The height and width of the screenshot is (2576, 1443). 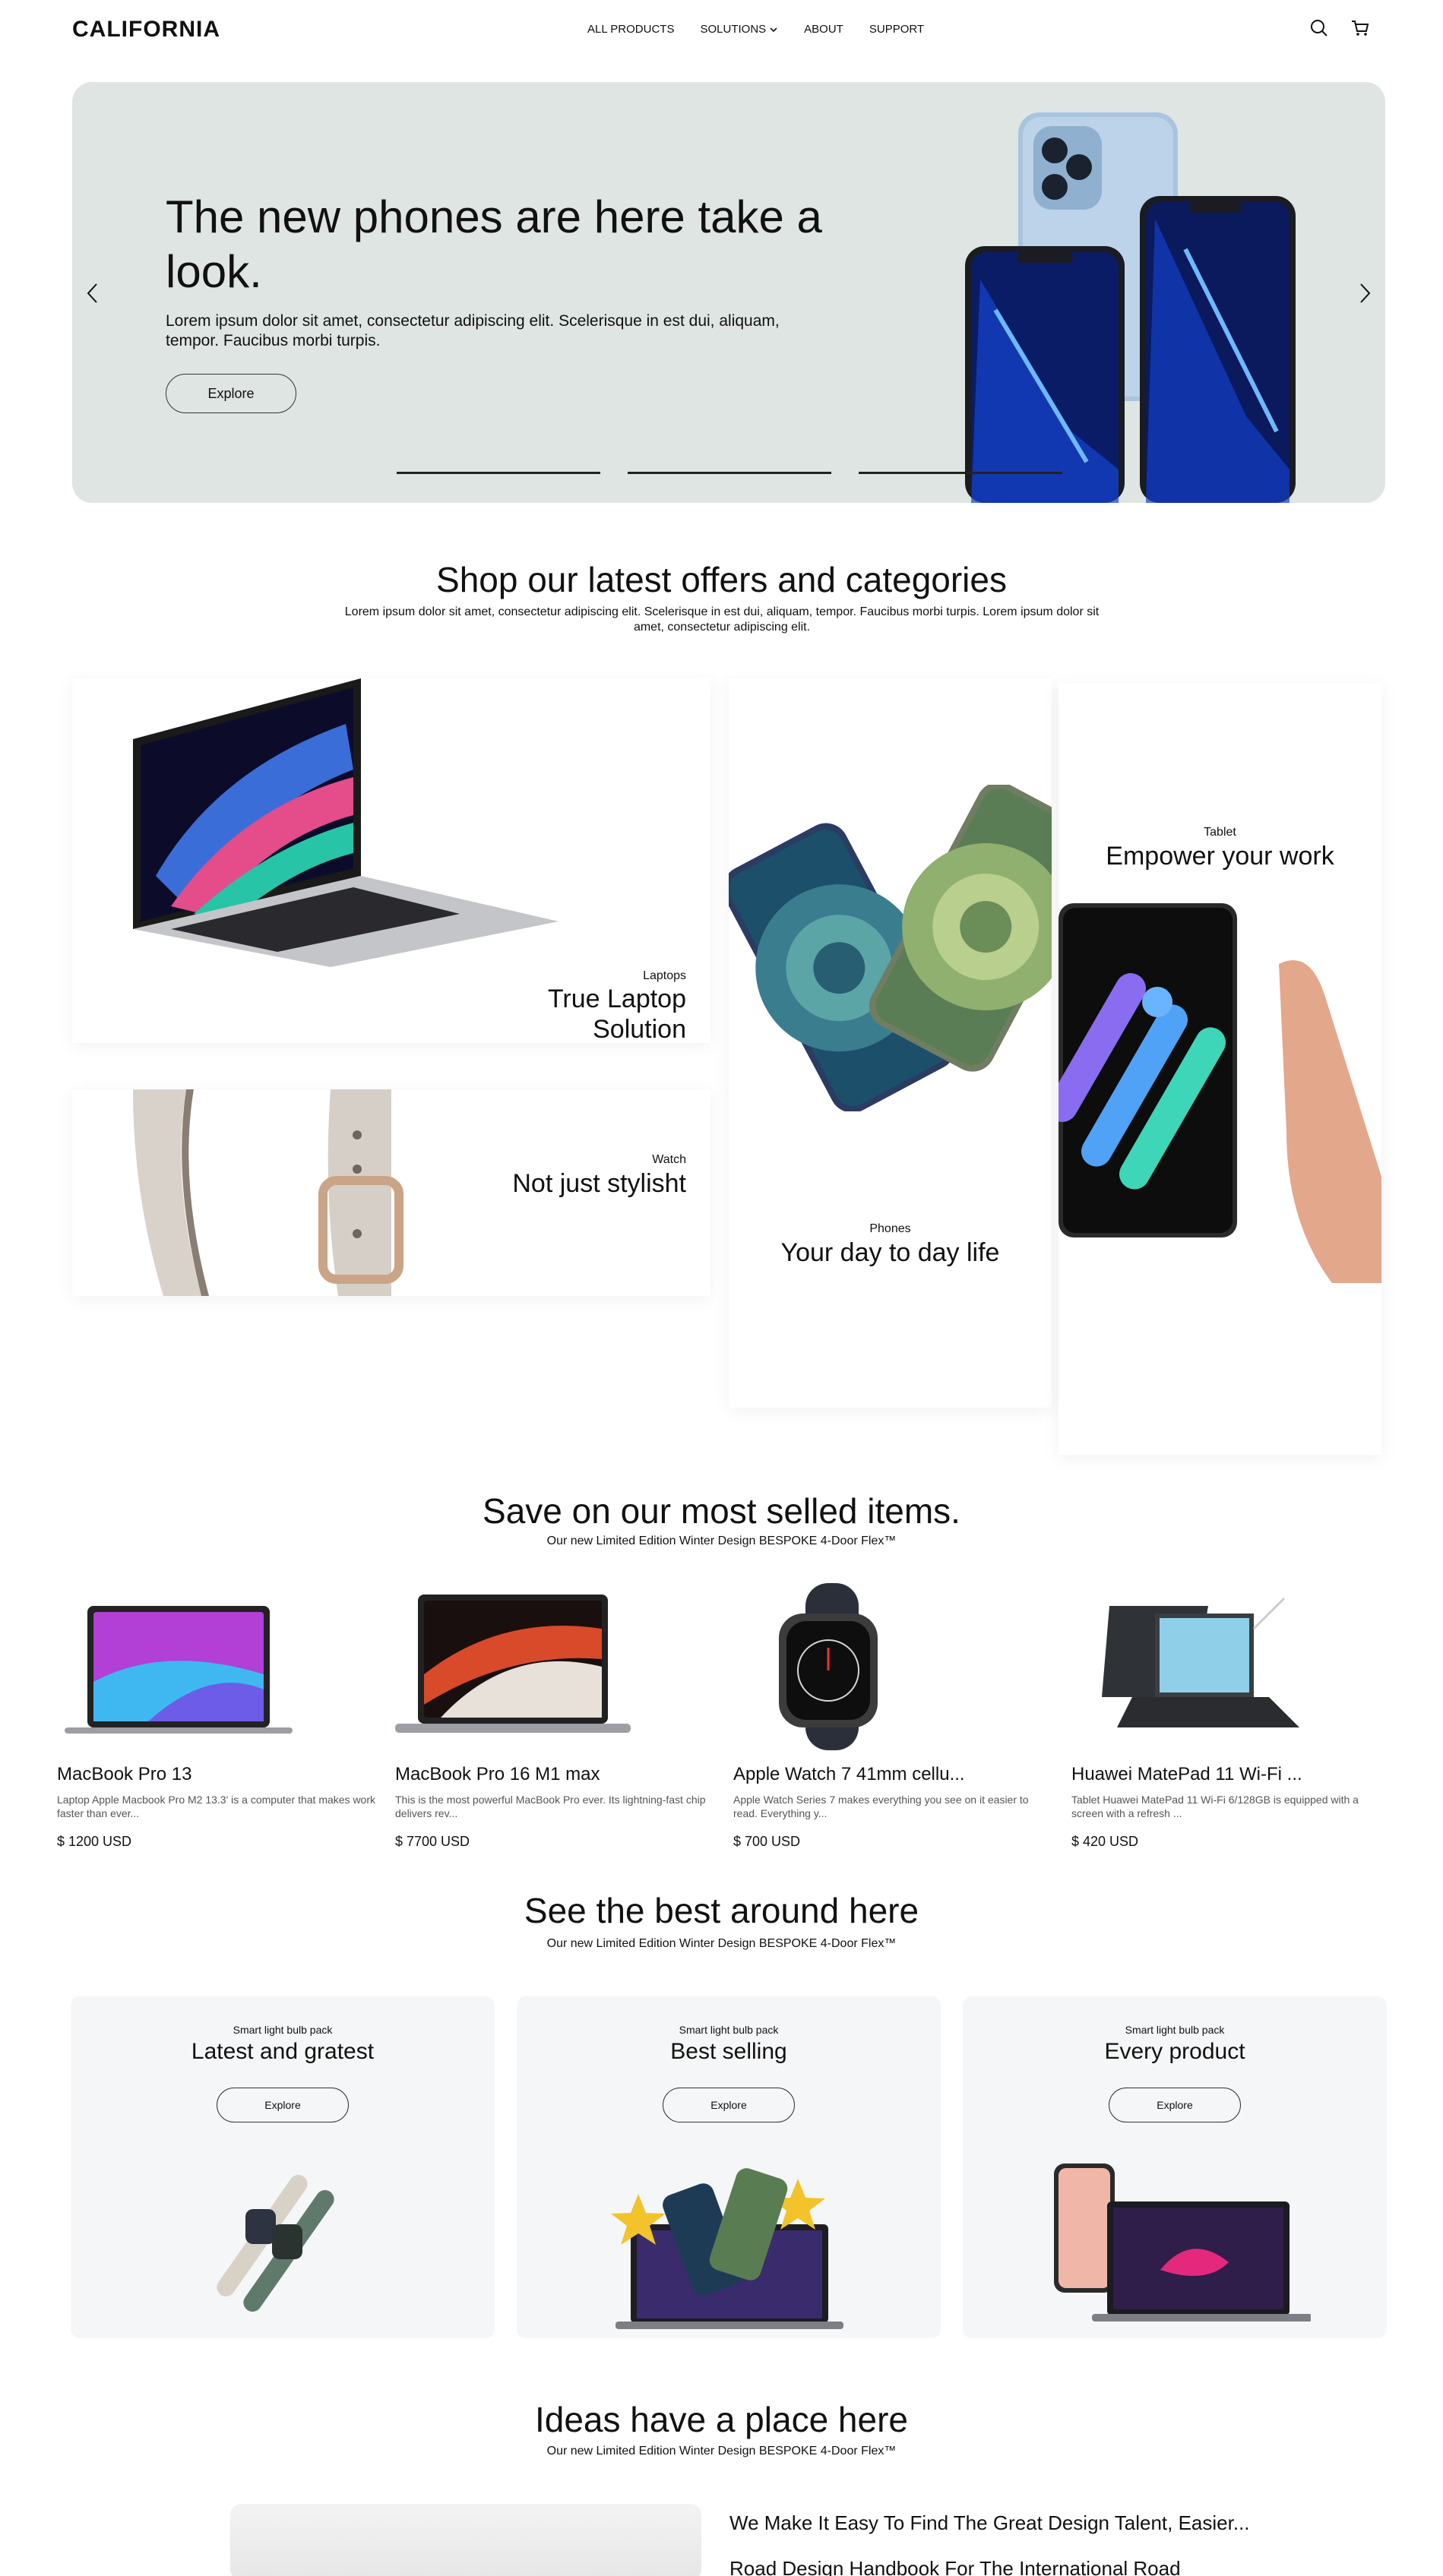 What do you see at coordinates (733, 29) in the screenshot?
I see `nav-item-label: SOLUTIONS` at bounding box center [733, 29].